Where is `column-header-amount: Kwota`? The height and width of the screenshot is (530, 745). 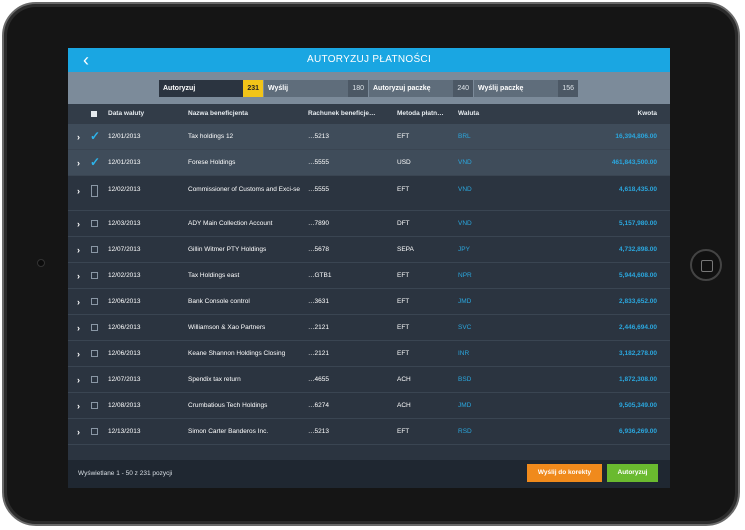
column-header-amount: Kwota is located at coordinates (648, 114).